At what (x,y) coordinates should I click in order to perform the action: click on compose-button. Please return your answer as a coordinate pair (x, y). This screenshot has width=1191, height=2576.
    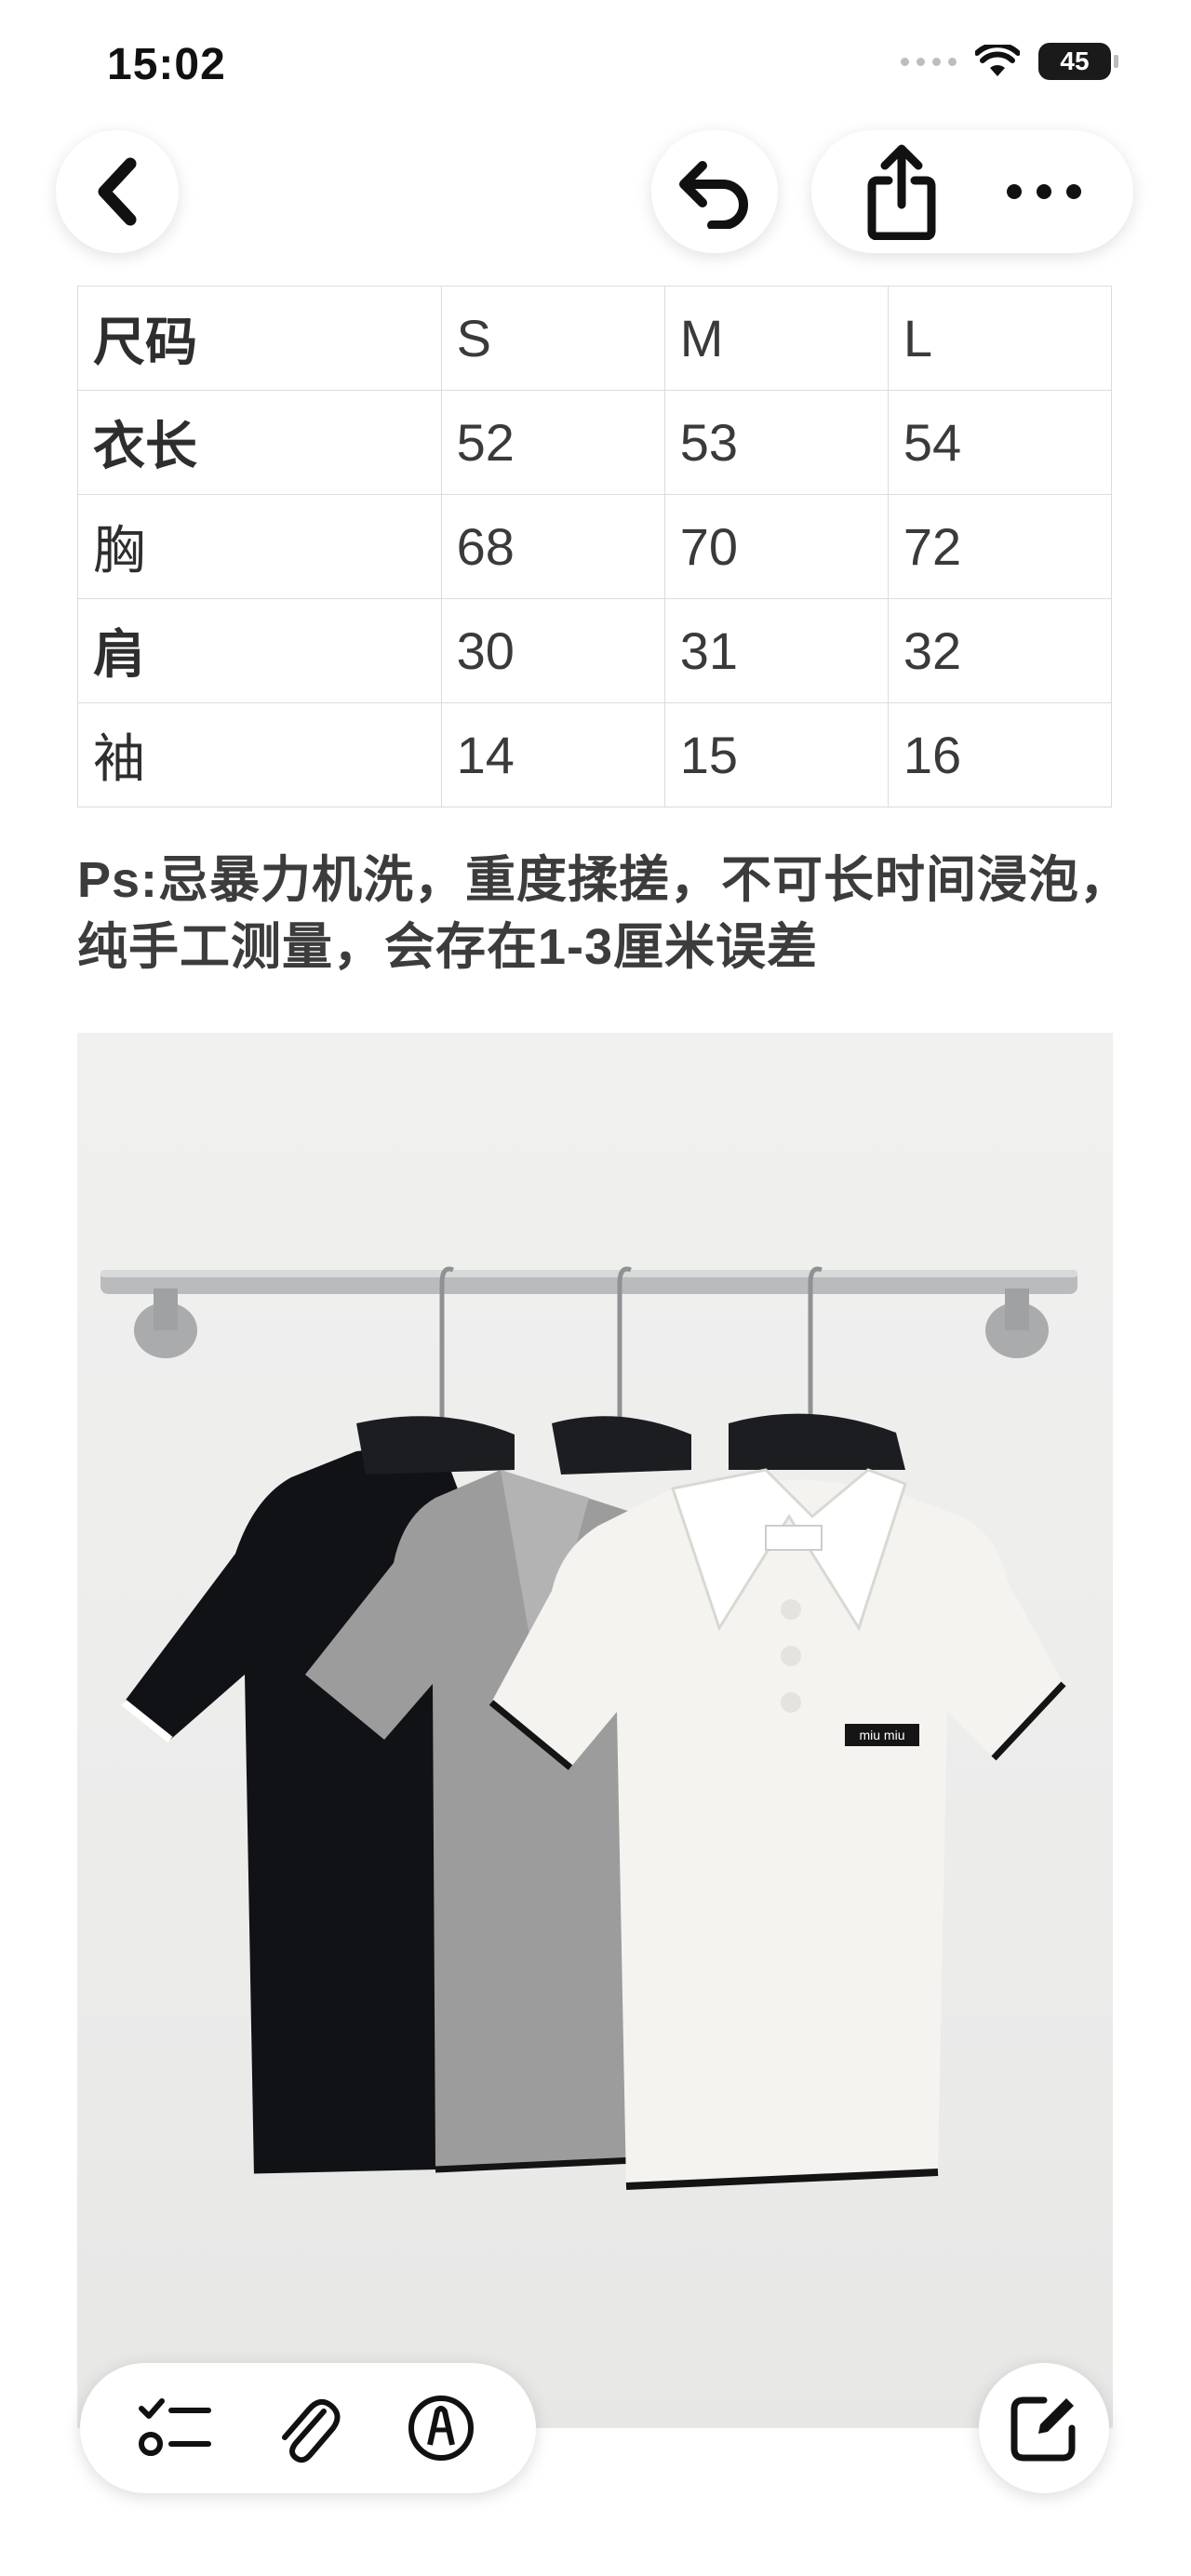
    Looking at the image, I should click on (1044, 2428).